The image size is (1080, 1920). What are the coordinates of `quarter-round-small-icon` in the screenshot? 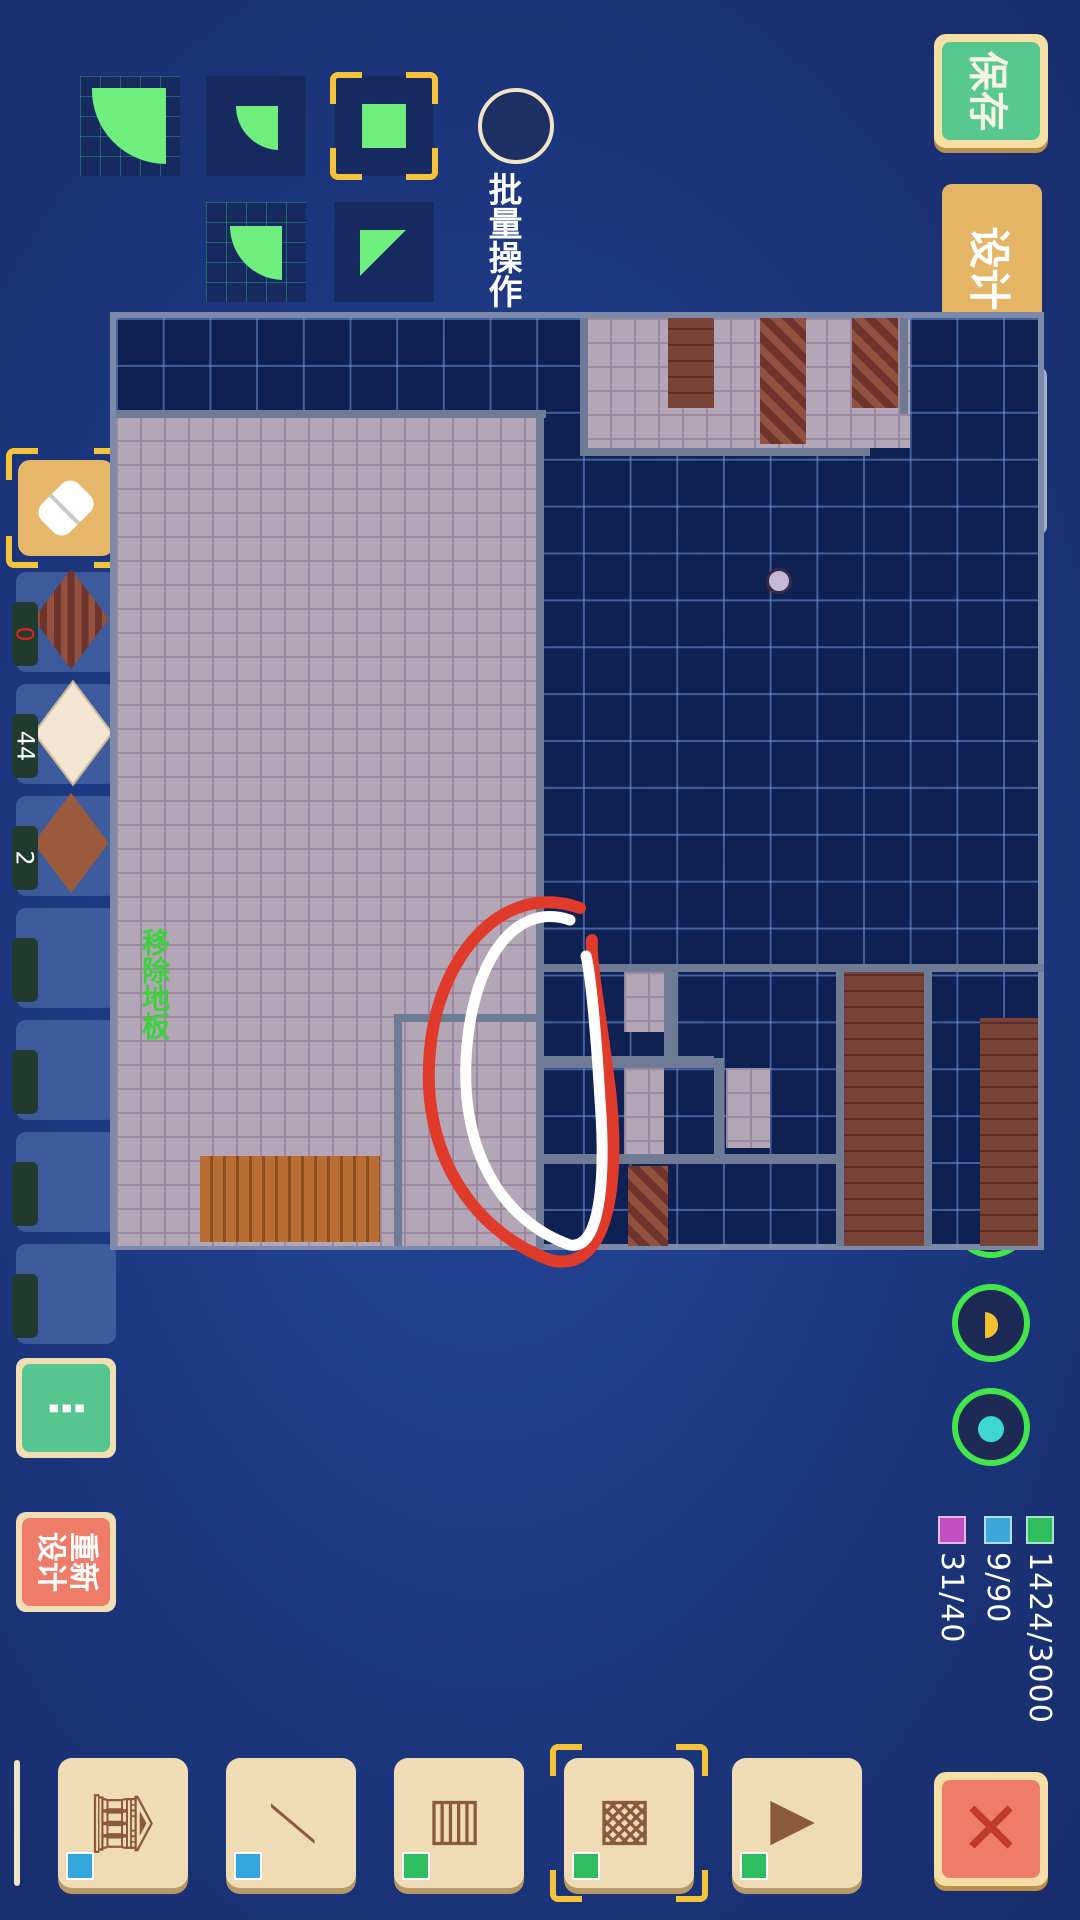 It's located at (256, 128).